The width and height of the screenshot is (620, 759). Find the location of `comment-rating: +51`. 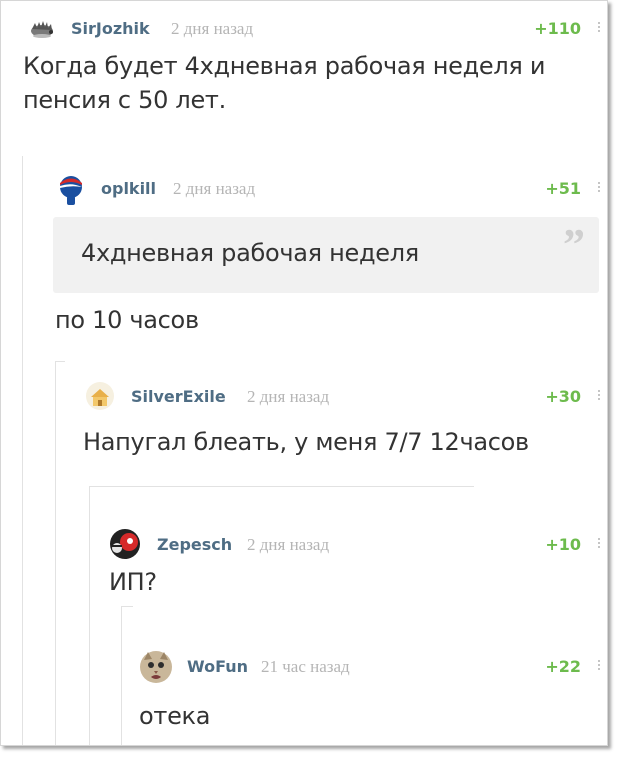

comment-rating: +51 is located at coordinates (563, 188).